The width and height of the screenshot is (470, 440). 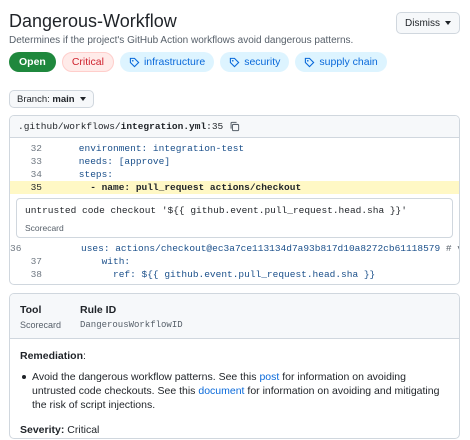 I want to click on dismiss-button: Dismiss, so click(x=428, y=23).